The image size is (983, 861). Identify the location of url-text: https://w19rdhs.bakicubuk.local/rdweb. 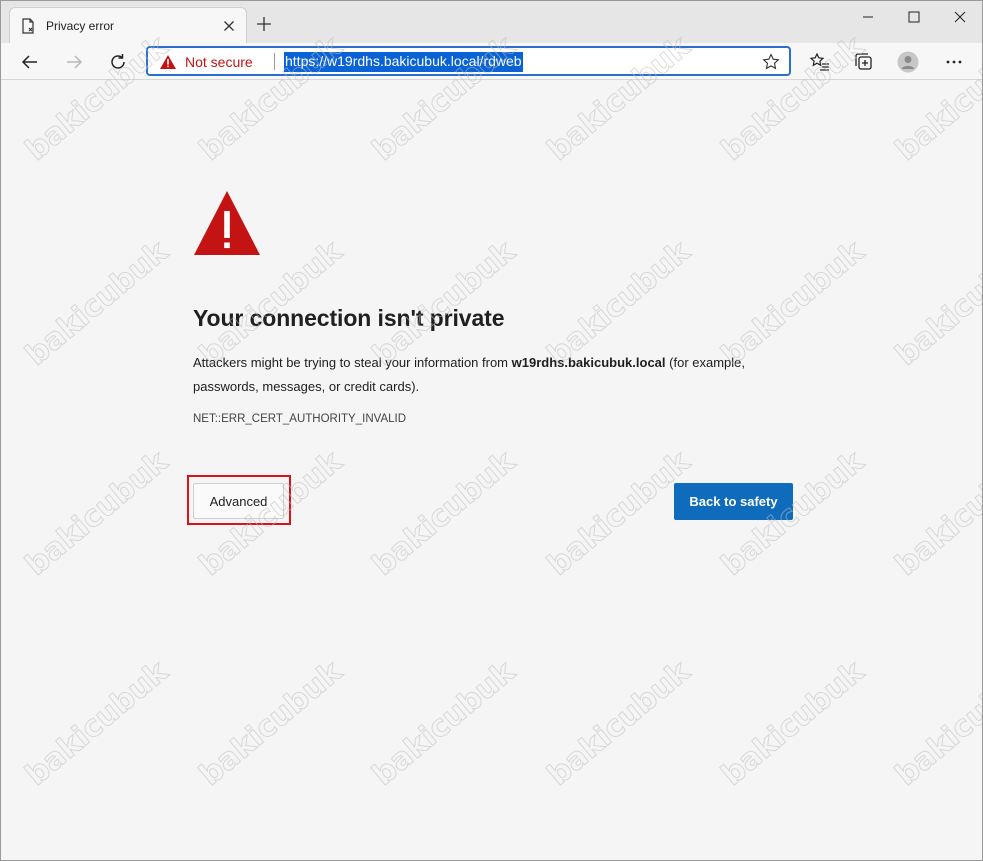
(403, 62).